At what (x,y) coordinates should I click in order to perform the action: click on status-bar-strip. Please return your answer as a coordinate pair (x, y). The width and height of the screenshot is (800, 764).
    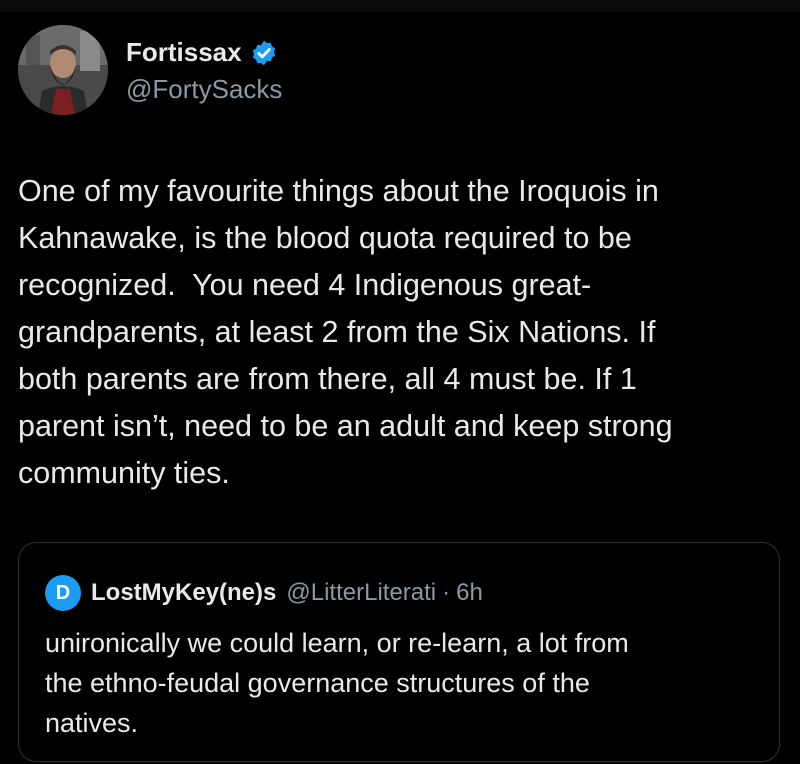
    Looking at the image, I should click on (400, 6).